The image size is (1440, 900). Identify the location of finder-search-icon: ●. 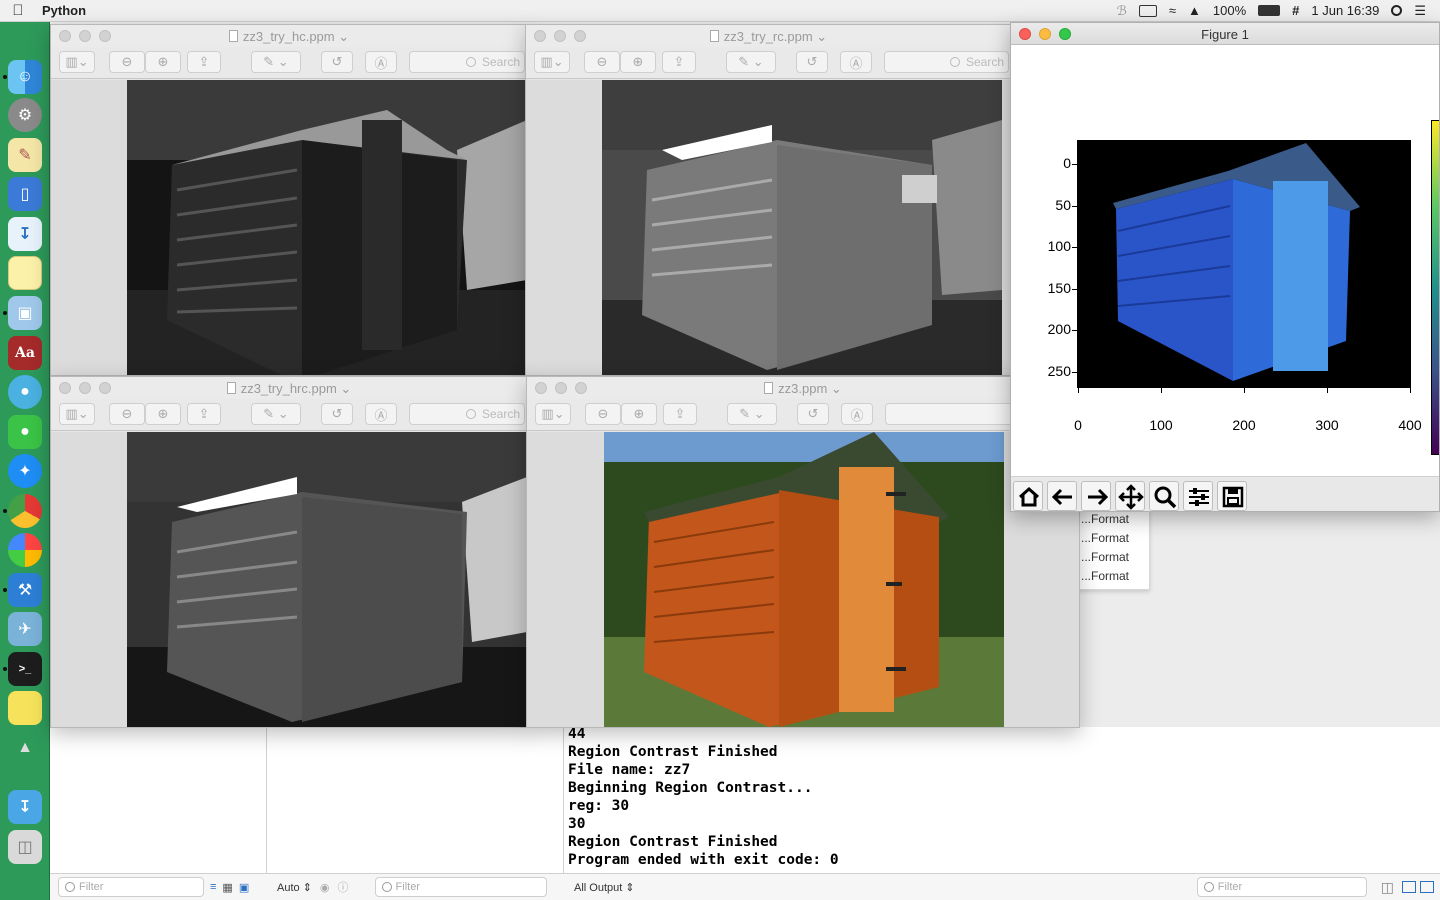
(25, 392).